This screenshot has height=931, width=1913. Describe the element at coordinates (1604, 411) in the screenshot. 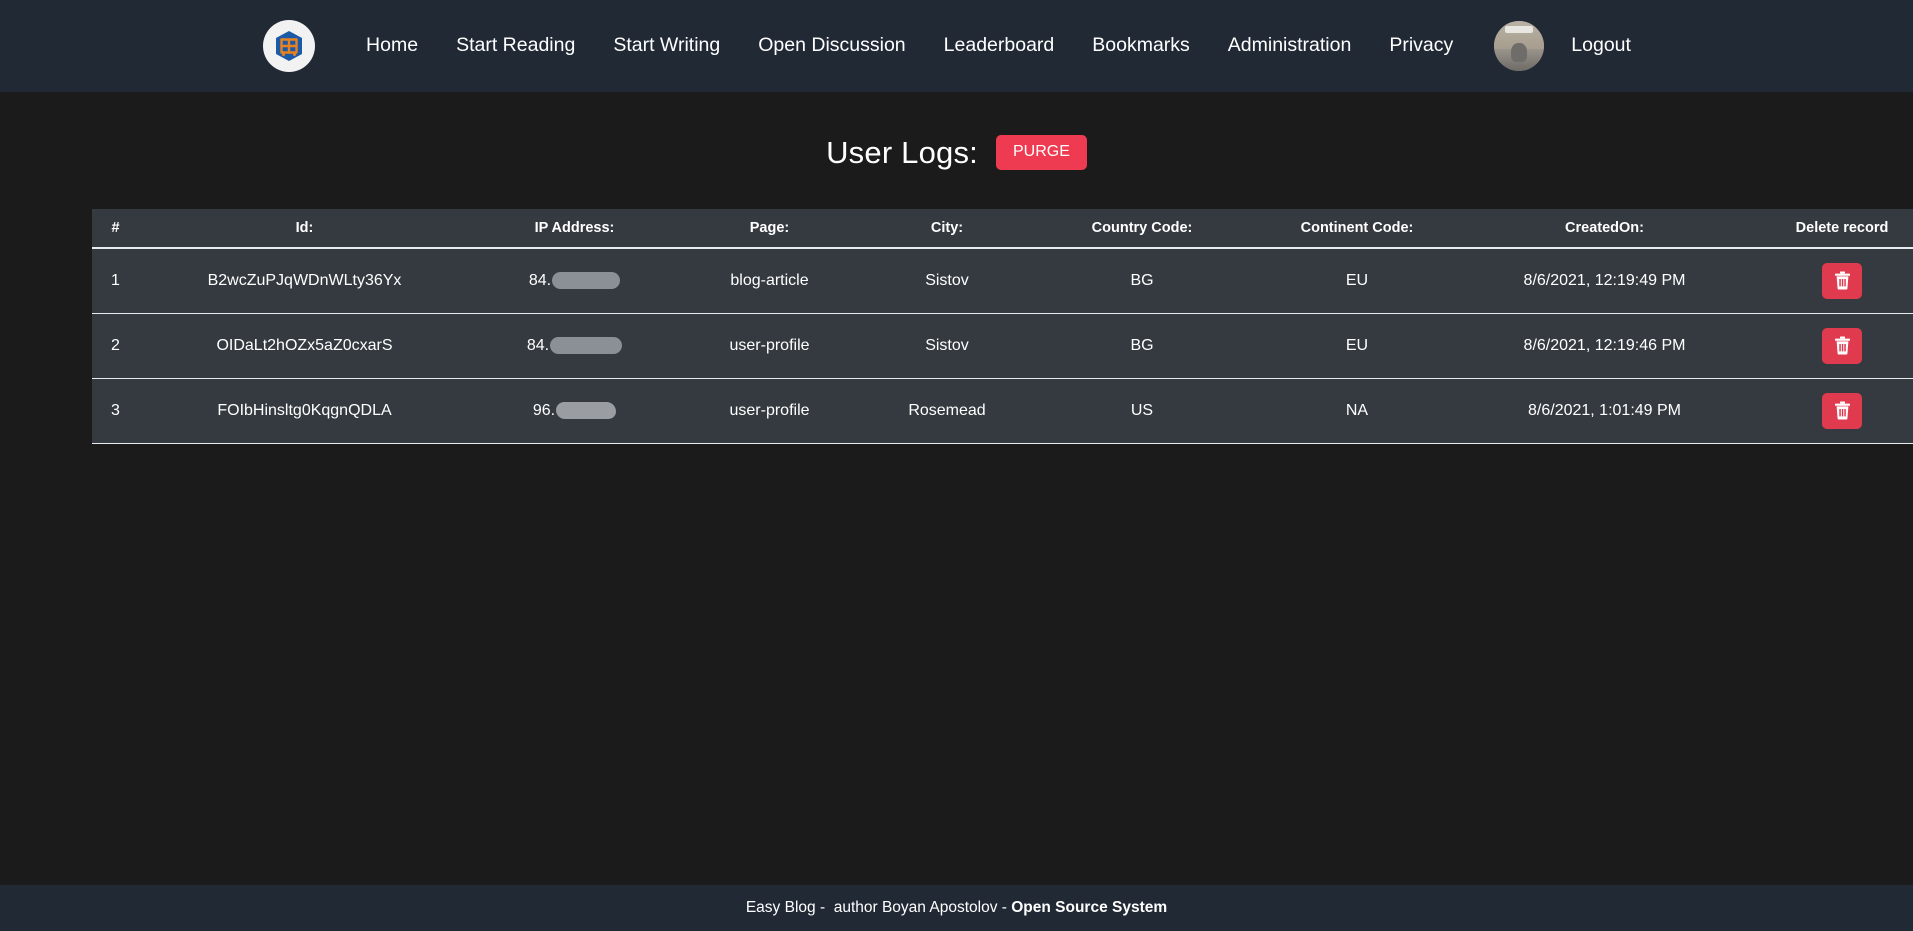

I see `cell-created-on: 8/6/2021, 1:01:49 PM` at that location.